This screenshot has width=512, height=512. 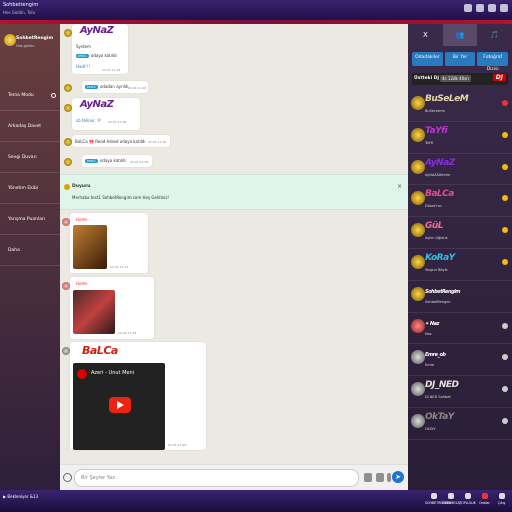 I want to click on nav-logout: Çıkış, so click(x=501, y=498).